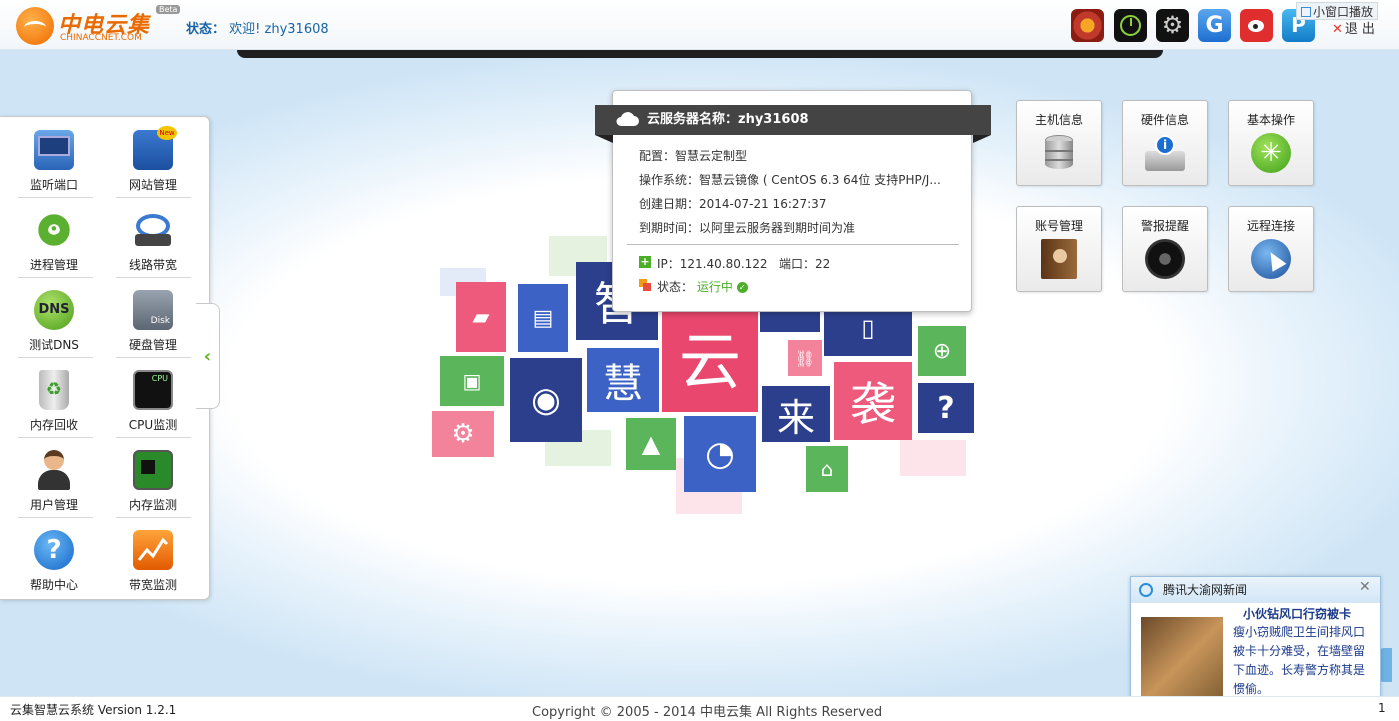 This screenshot has height=721, width=1399. I want to click on memory-chip-icon, so click(153, 470).